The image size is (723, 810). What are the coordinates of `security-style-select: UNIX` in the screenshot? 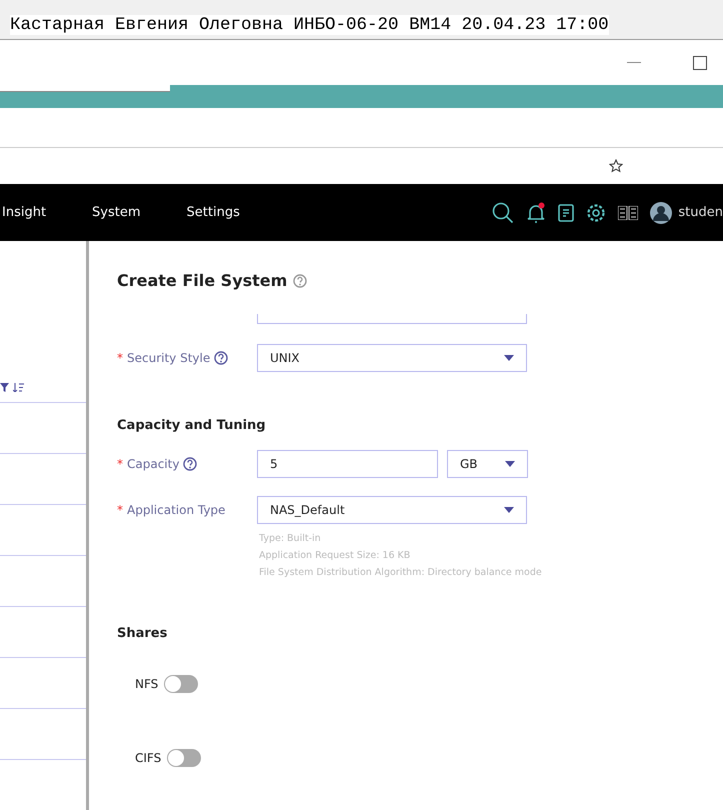 It's located at (392, 358).